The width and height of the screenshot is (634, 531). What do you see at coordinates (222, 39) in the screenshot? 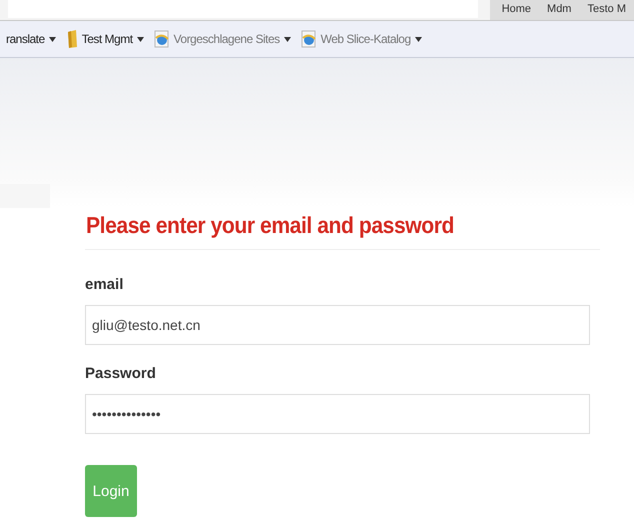
I see `favorites-link: Vorgeschlagene Sites` at bounding box center [222, 39].